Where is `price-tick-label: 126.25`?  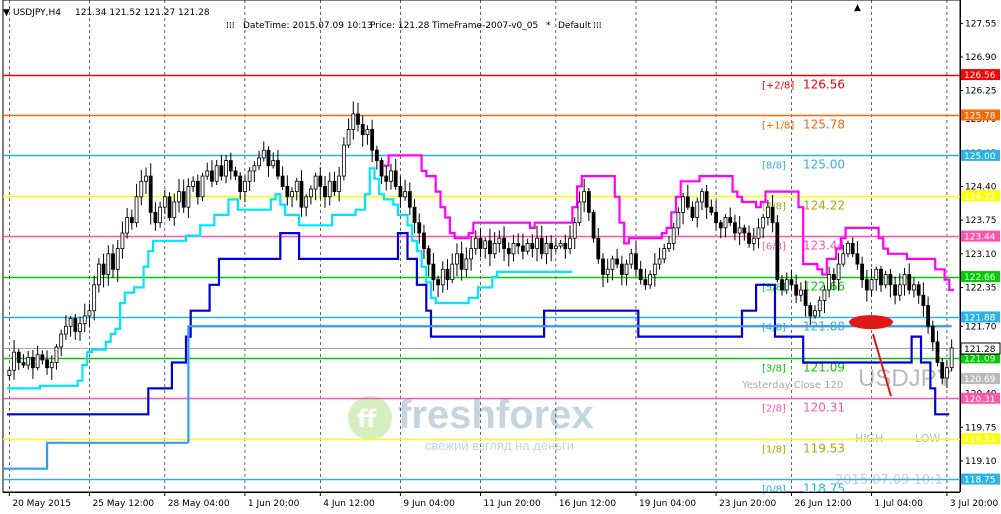 price-tick-label: 126.25 is located at coordinates (981, 92).